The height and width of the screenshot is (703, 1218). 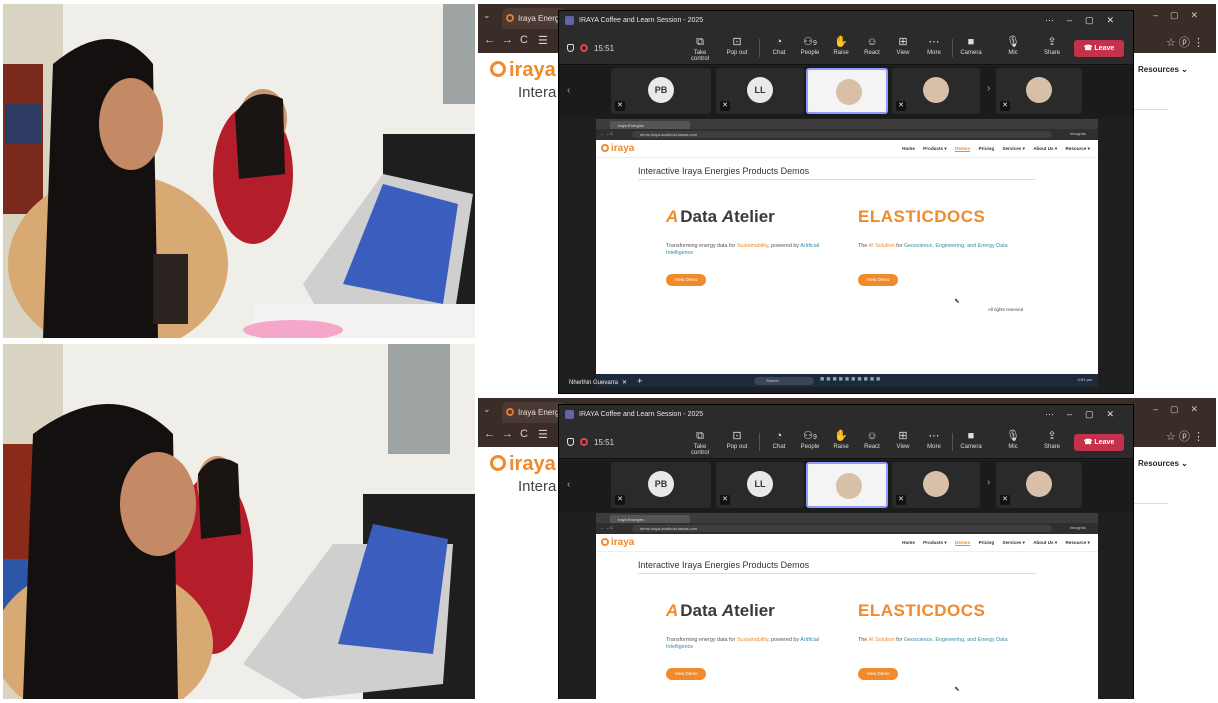 I want to click on add-icon: +, so click(x=639, y=381).